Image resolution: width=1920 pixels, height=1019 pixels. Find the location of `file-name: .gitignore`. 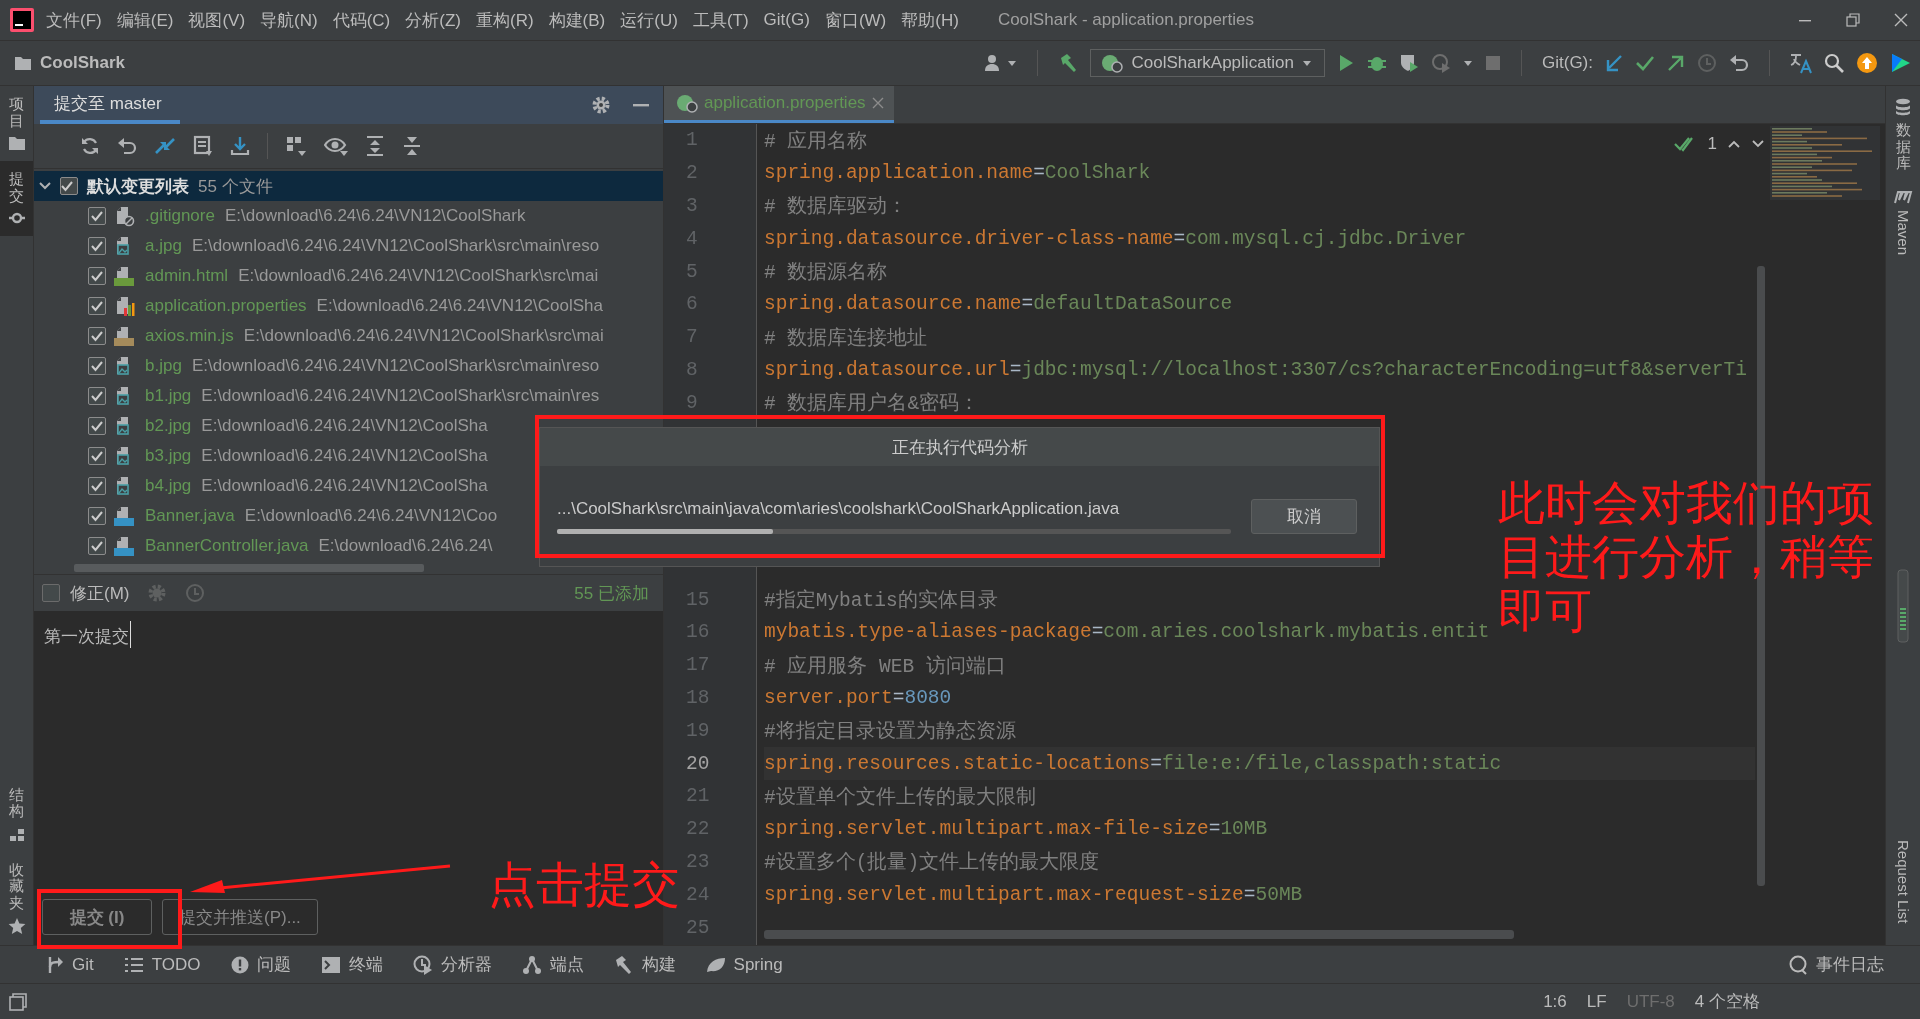

file-name: .gitignore is located at coordinates (180, 216).